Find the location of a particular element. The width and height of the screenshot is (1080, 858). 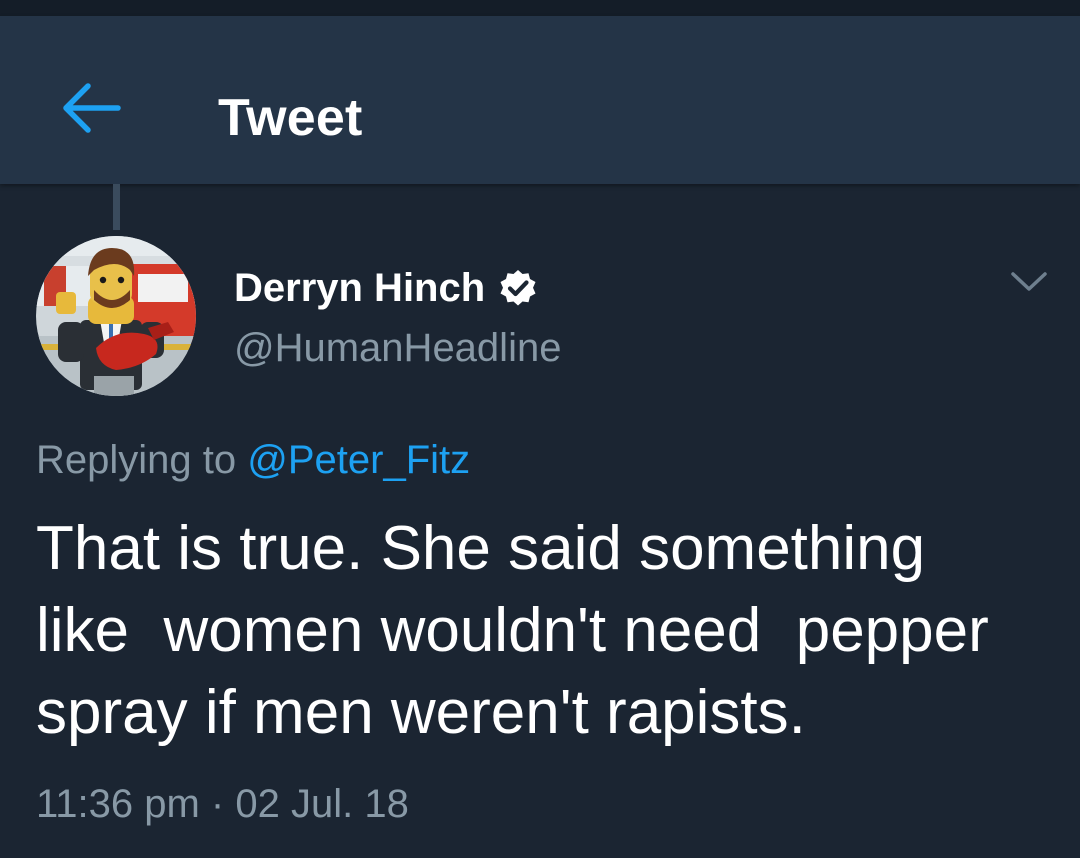

back-arrow-icon is located at coordinates (92, 108).